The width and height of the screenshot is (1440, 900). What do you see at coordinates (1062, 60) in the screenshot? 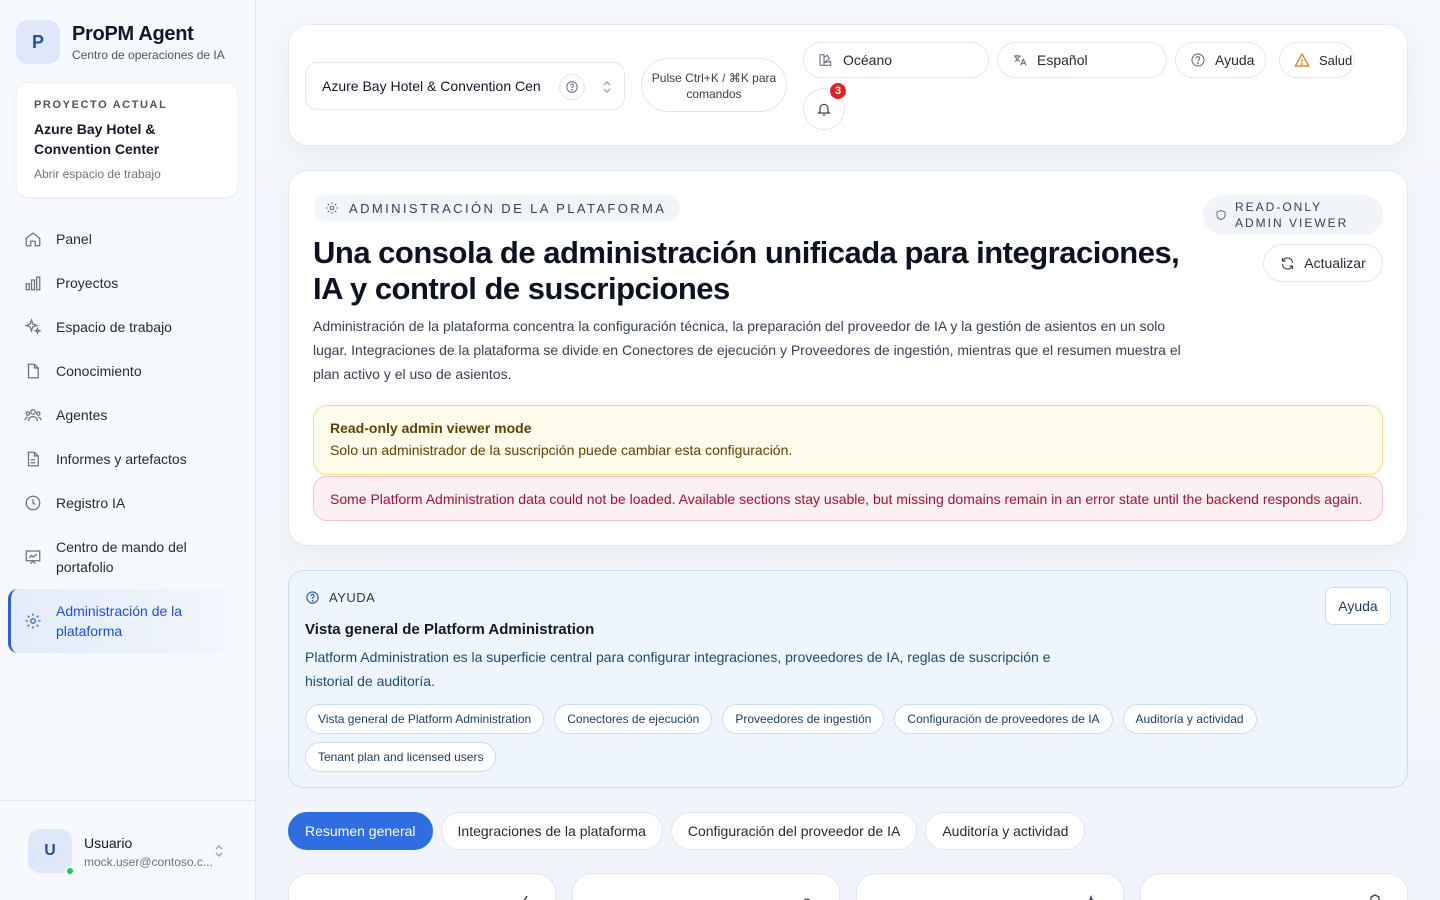
I see `language-label: Español` at bounding box center [1062, 60].